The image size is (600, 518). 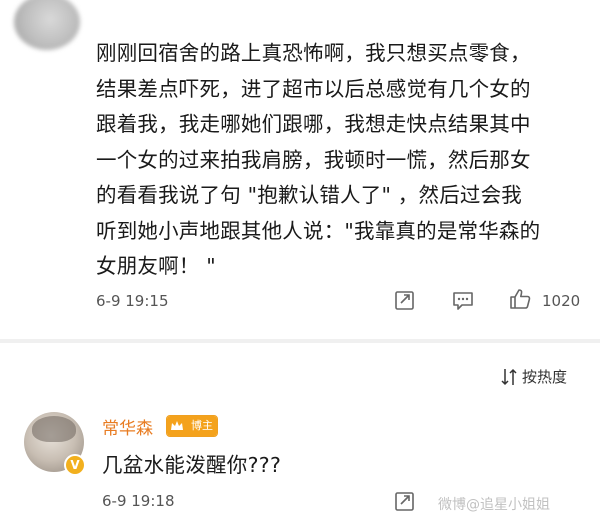 What do you see at coordinates (127, 426) in the screenshot?
I see `reply-username: 常华森` at bounding box center [127, 426].